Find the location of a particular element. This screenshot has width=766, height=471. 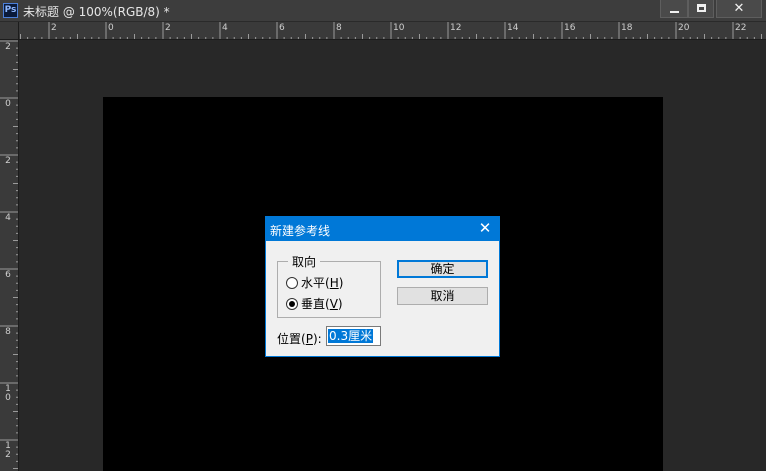

vertical-ruler-label: 4 is located at coordinates (8, 218).